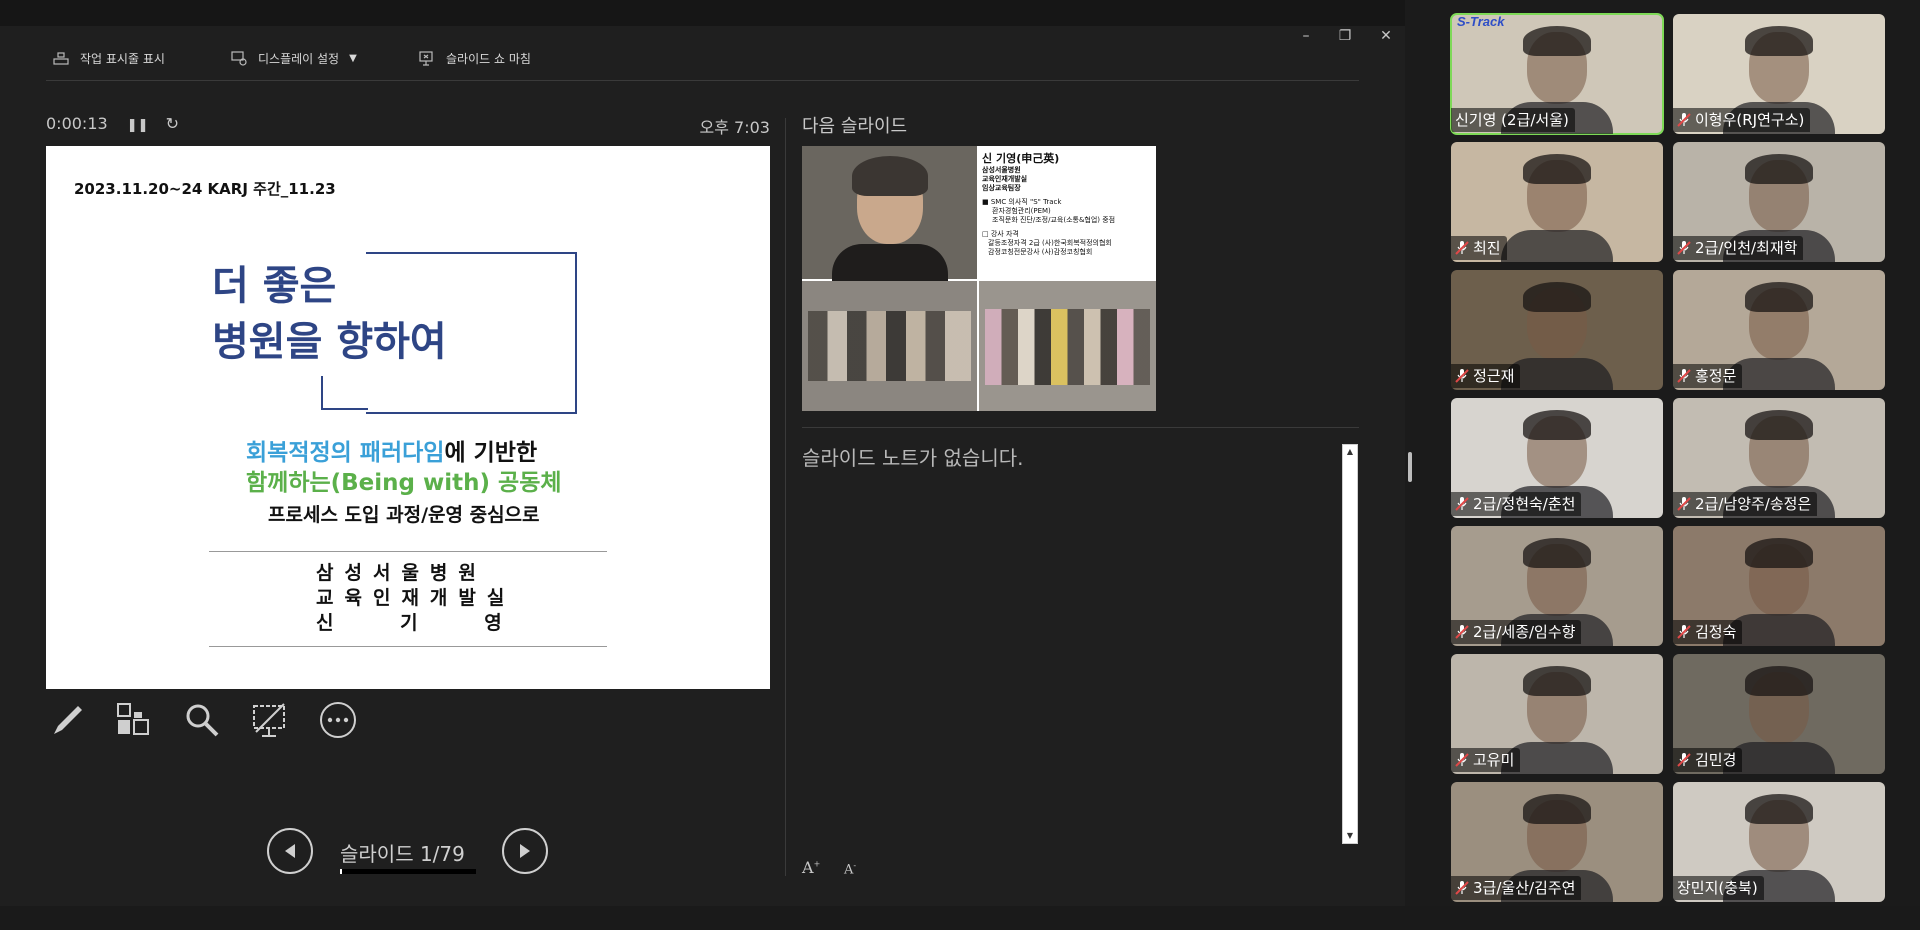 This screenshot has width=1920, height=930. Describe the element at coordinates (1487, 248) in the screenshot. I see `participant-name: 최진` at that location.